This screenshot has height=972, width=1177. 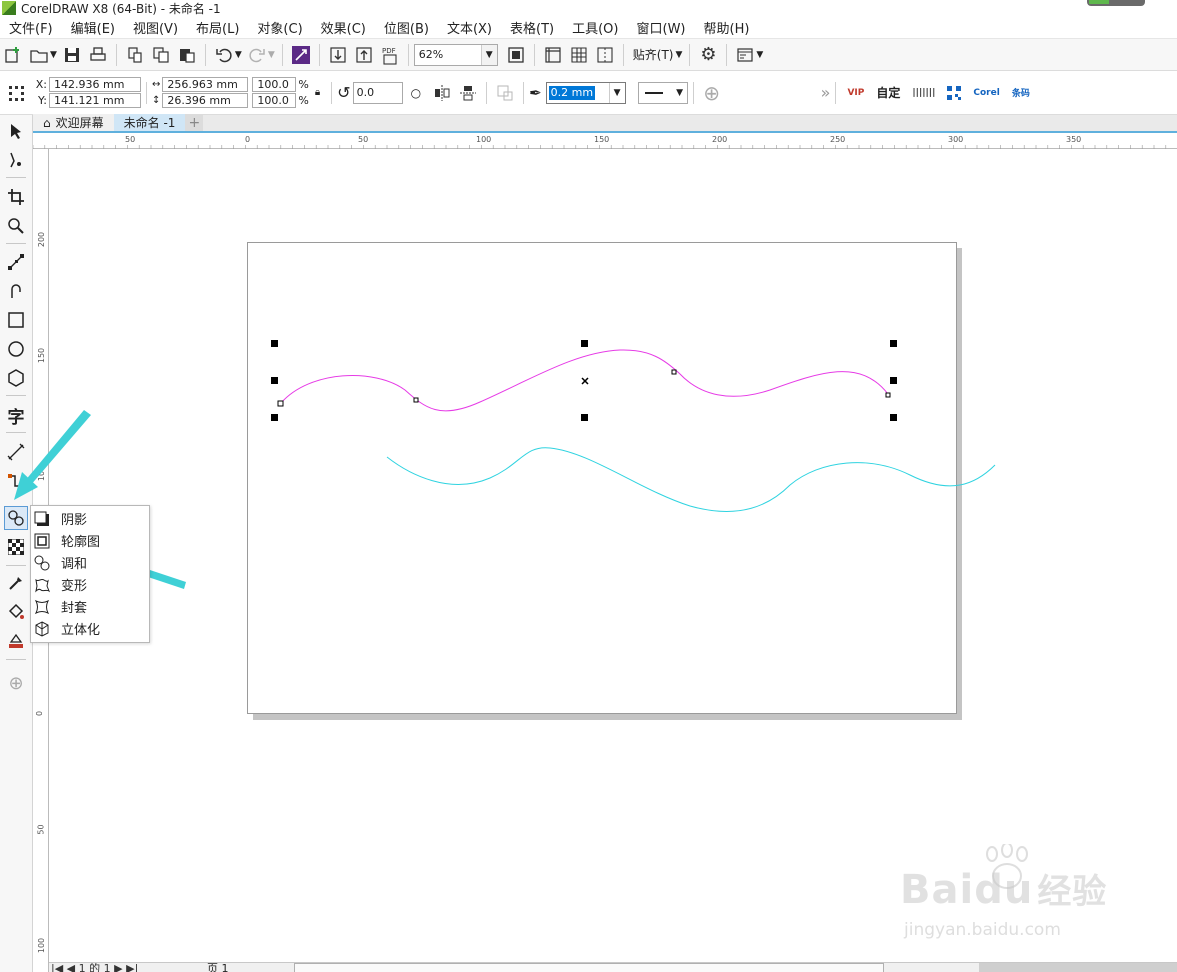 I want to click on menu-text: 文本(X), so click(x=469, y=27).